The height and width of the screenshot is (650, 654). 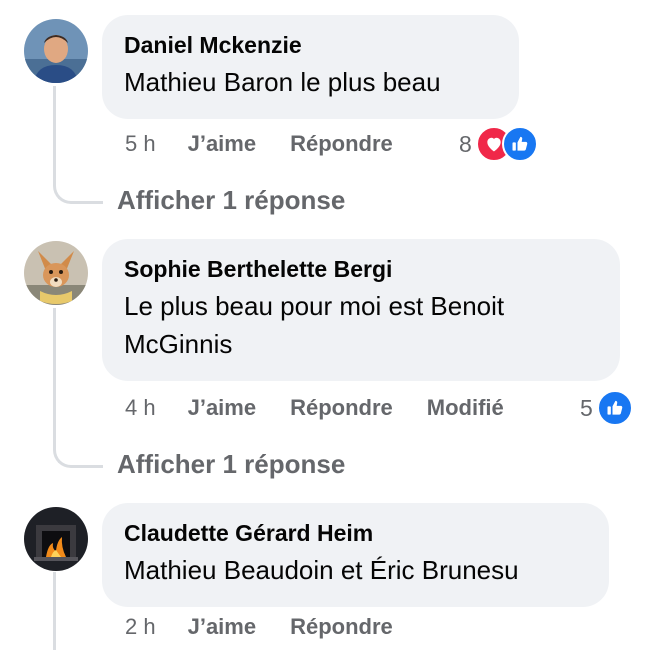 I want to click on avatar-dog-icon, so click(x=56, y=273).